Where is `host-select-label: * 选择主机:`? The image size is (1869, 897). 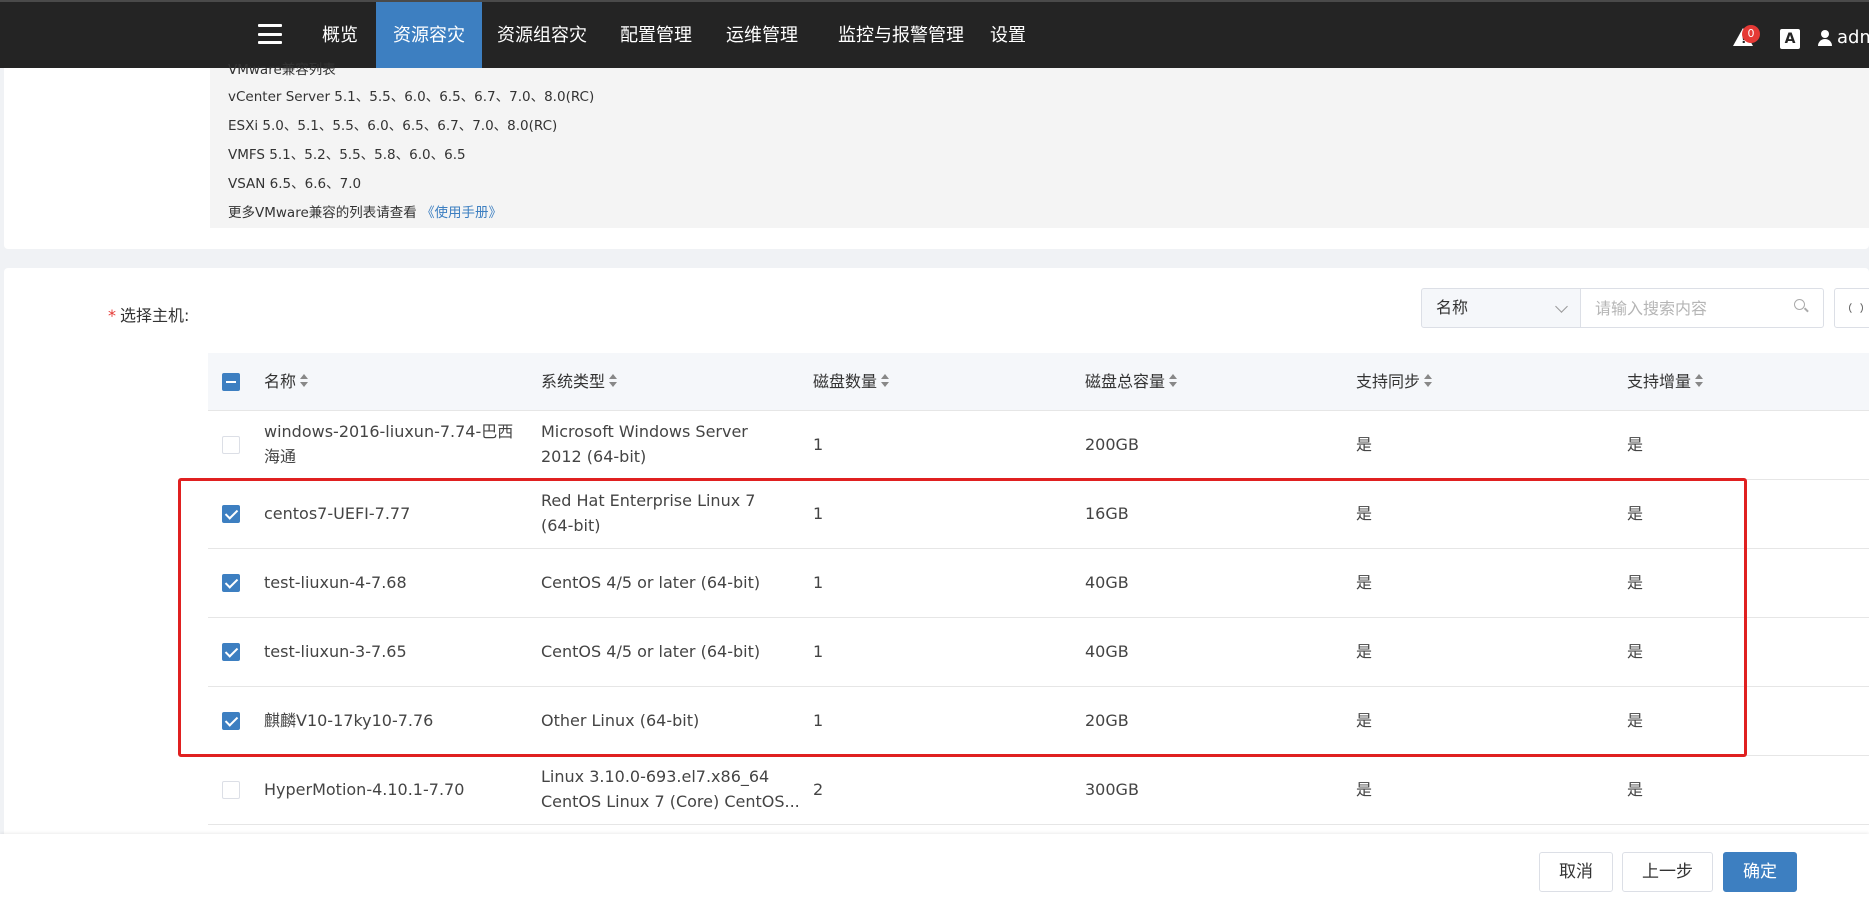 host-select-label: * 选择主机: is located at coordinates (148, 314).